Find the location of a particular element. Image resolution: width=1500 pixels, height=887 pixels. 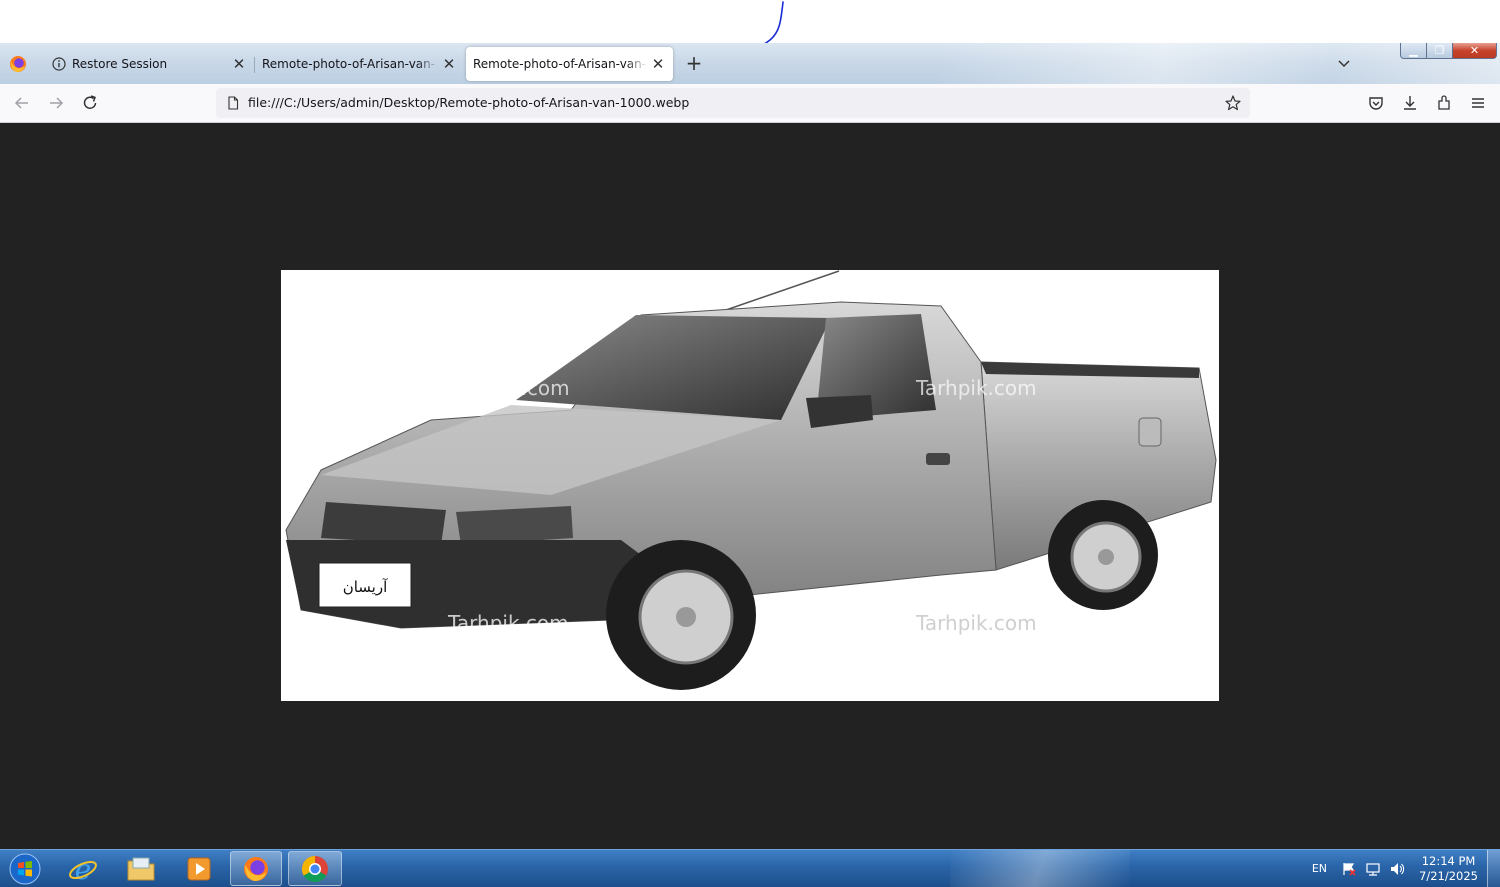

tab-restore-session: Restore Session ✕ is located at coordinates (147, 64).